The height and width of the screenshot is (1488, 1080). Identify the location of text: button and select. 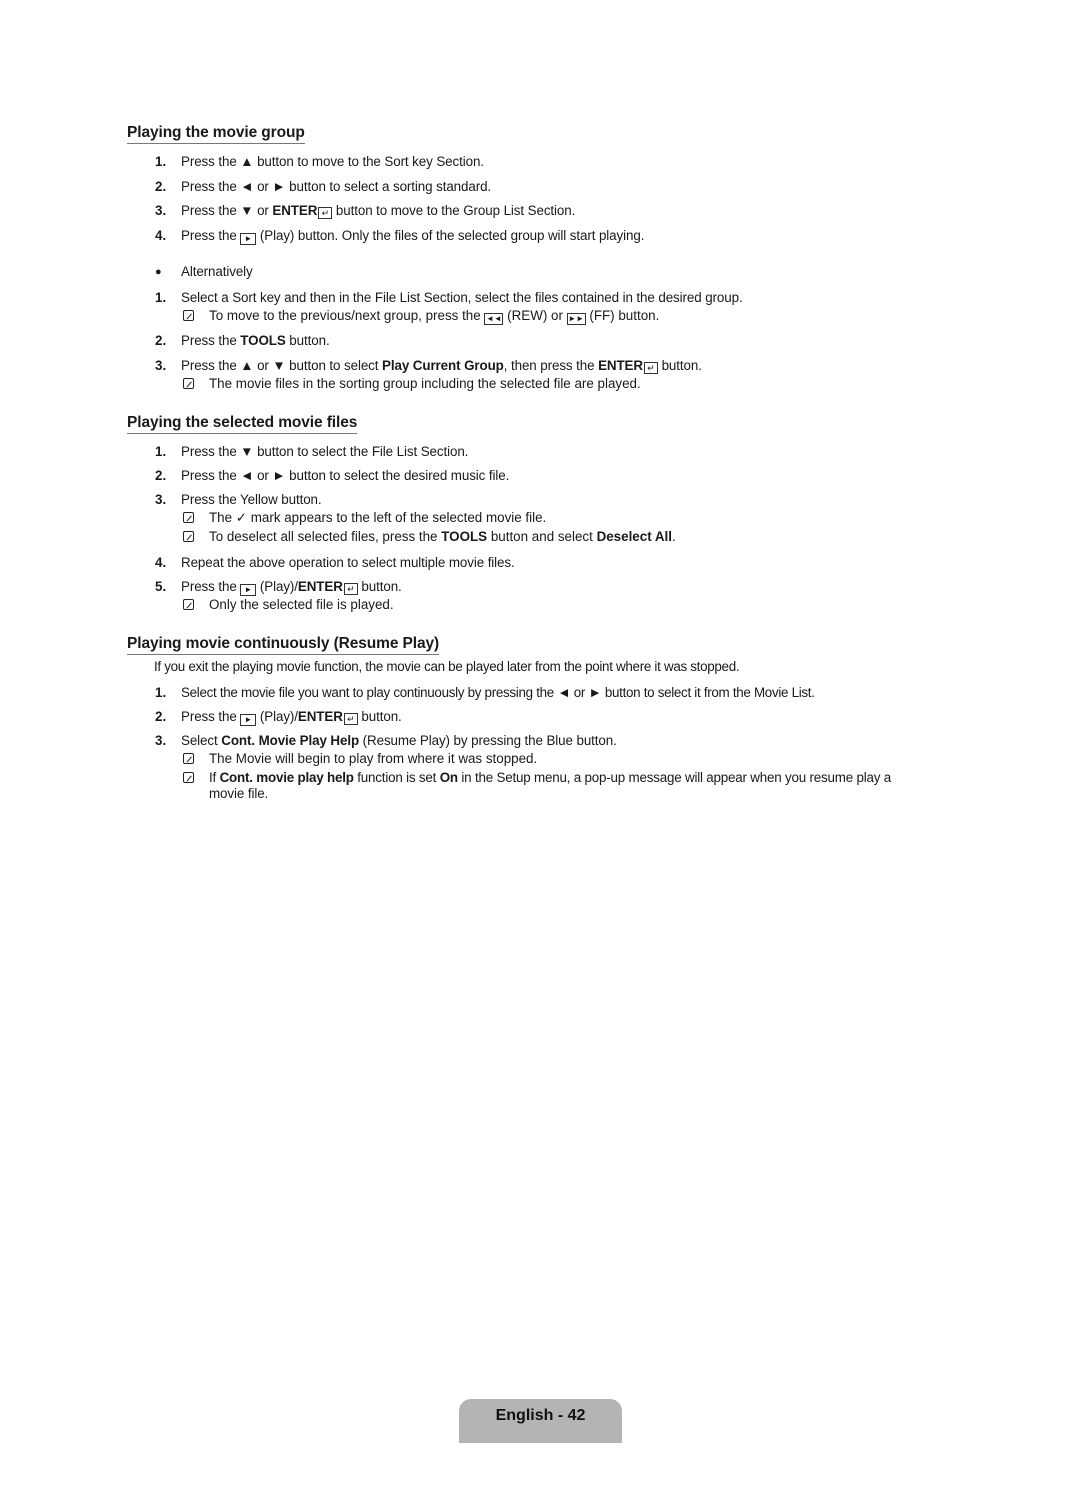
(542, 536).